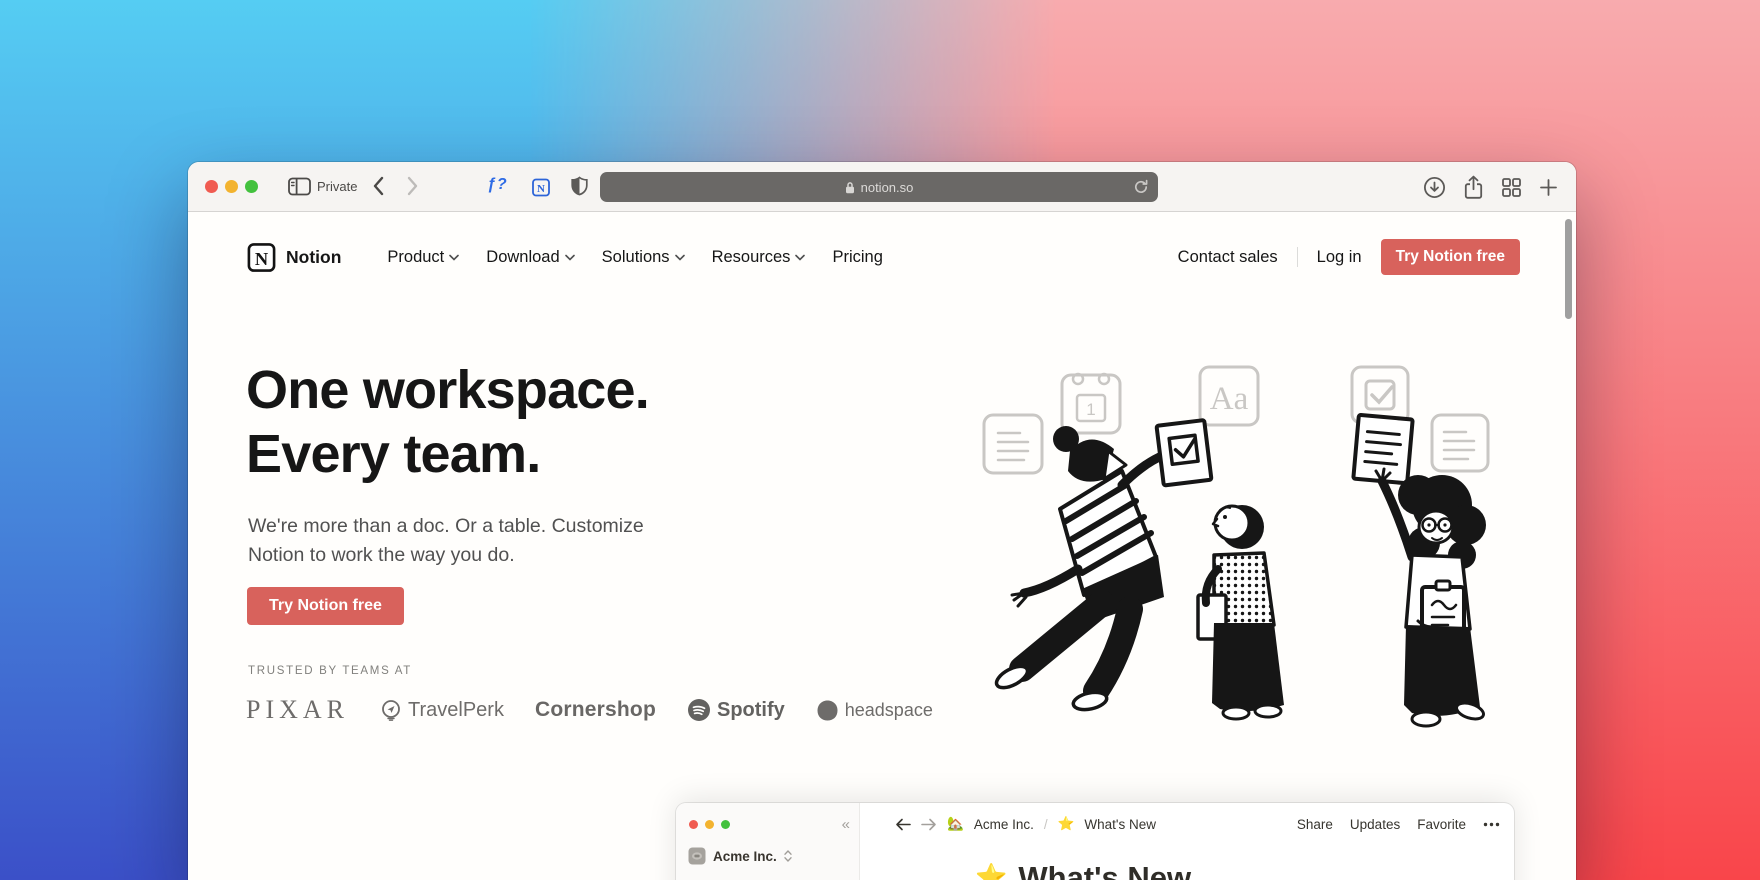 The width and height of the screenshot is (1760, 880). I want to click on breadcrumb-page: What's New, so click(1120, 824).